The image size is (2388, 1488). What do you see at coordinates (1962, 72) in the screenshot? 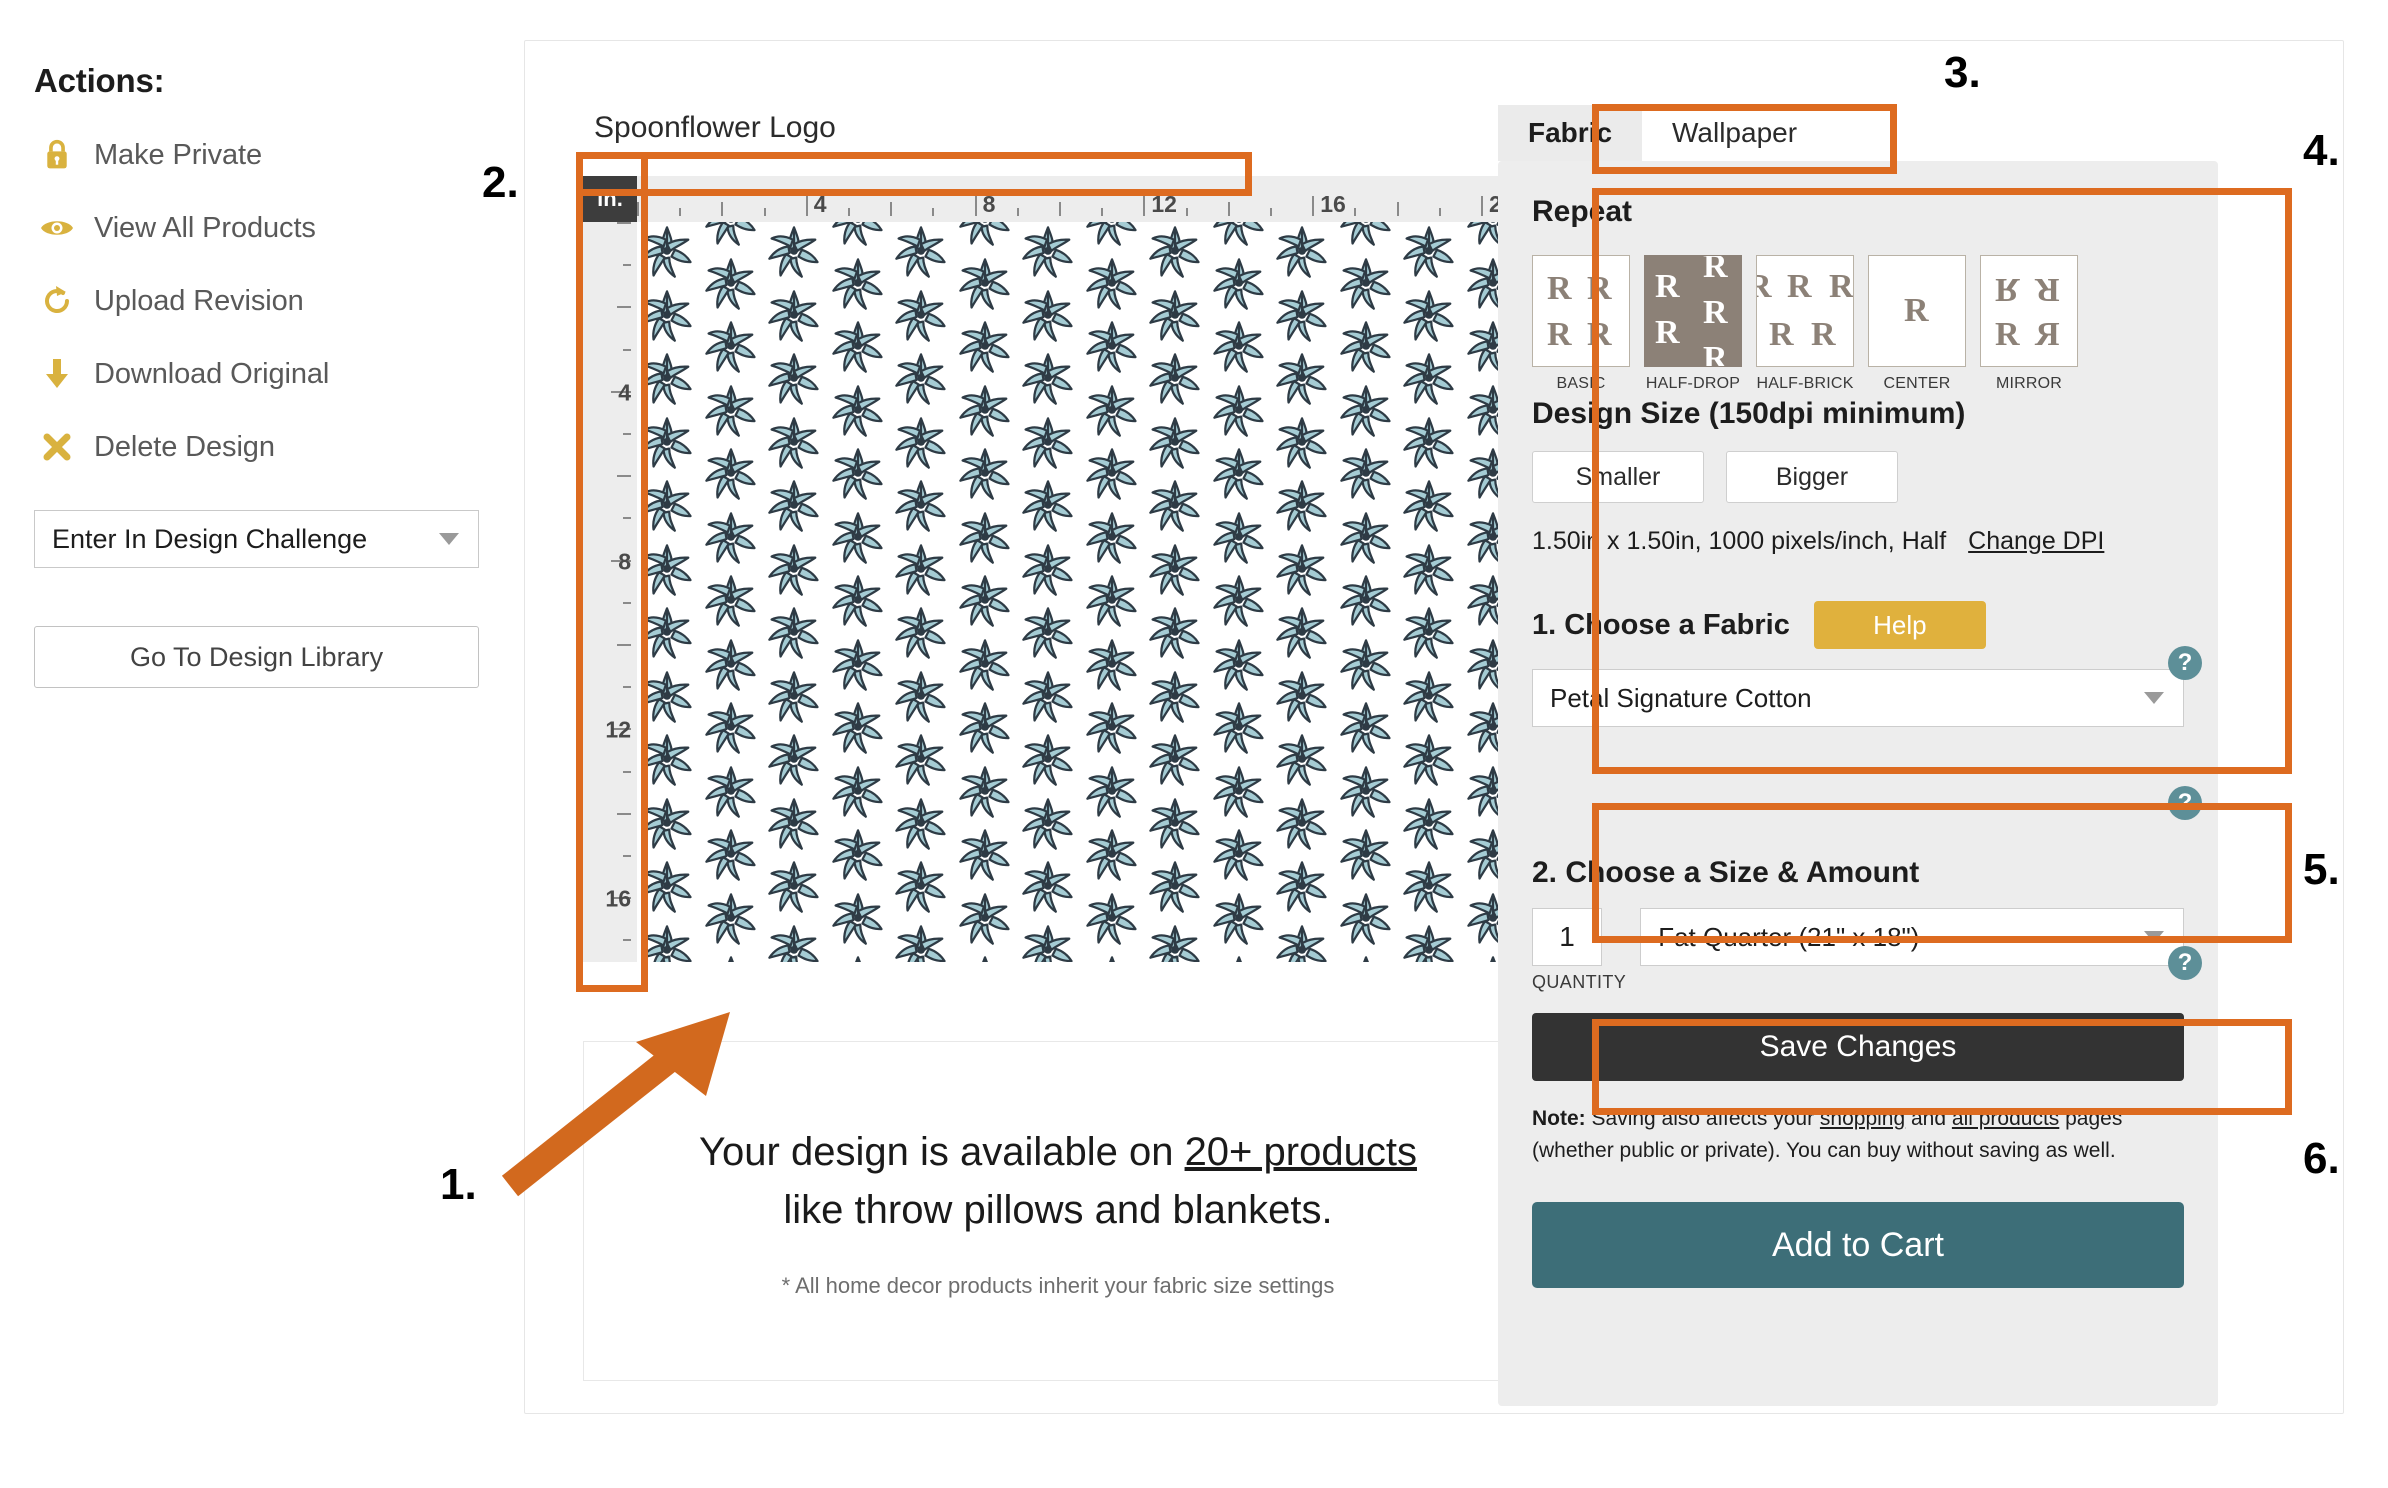
I see `annotation-number-3: 3.` at bounding box center [1962, 72].